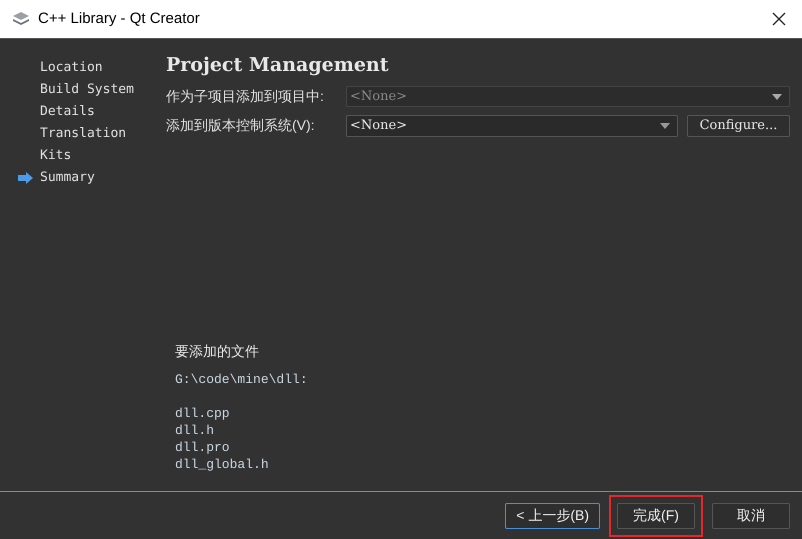 The height and width of the screenshot is (539, 802). I want to click on file-name: dll.h, so click(195, 430).